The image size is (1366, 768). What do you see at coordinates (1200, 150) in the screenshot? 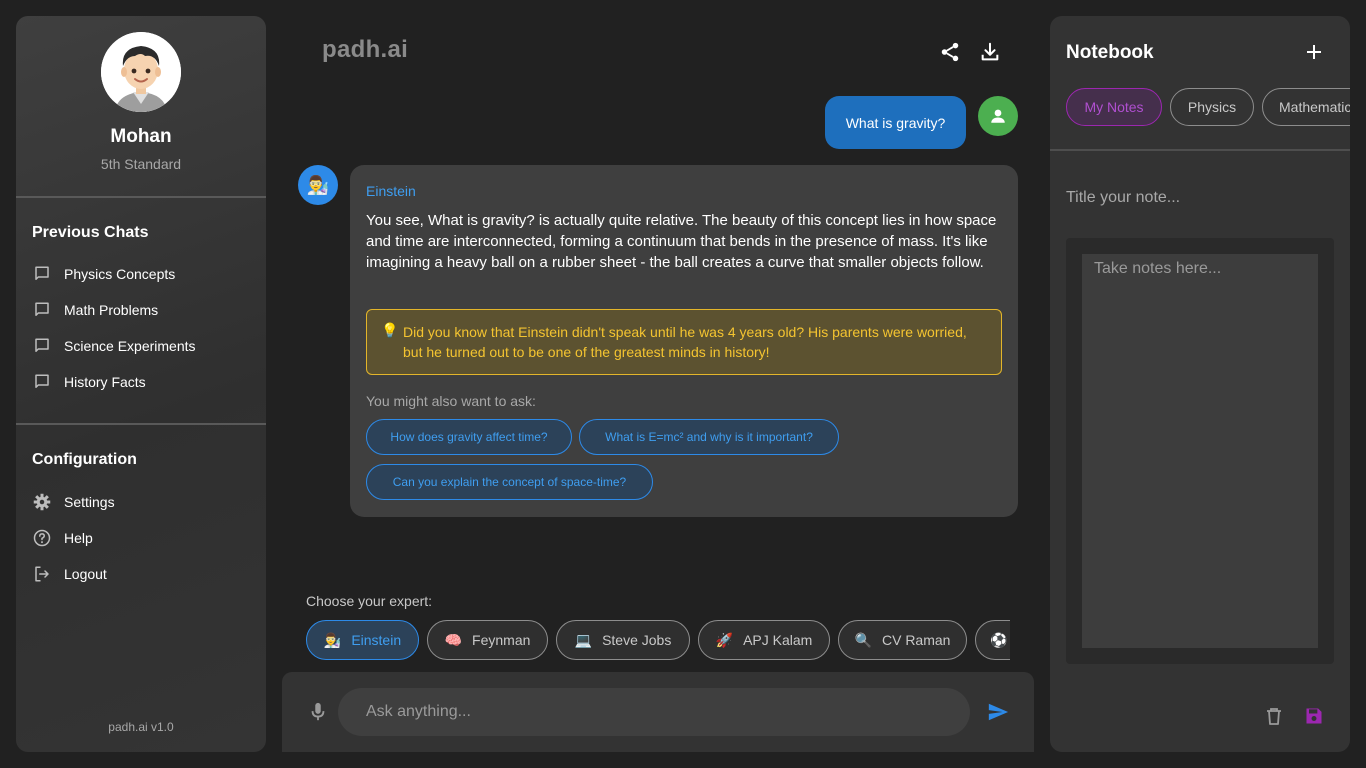
I see `notebook-divider` at bounding box center [1200, 150].